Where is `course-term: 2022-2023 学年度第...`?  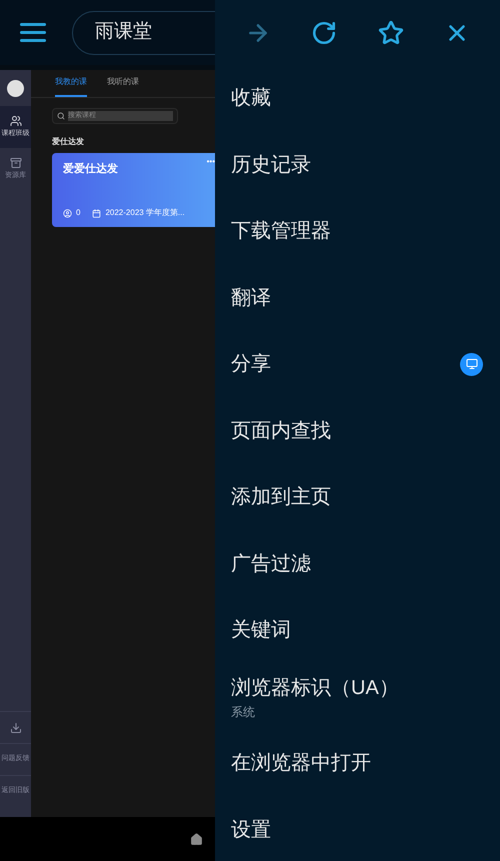 course-term: 2022-2023 学年度第... is located at coordinates (145, 213).